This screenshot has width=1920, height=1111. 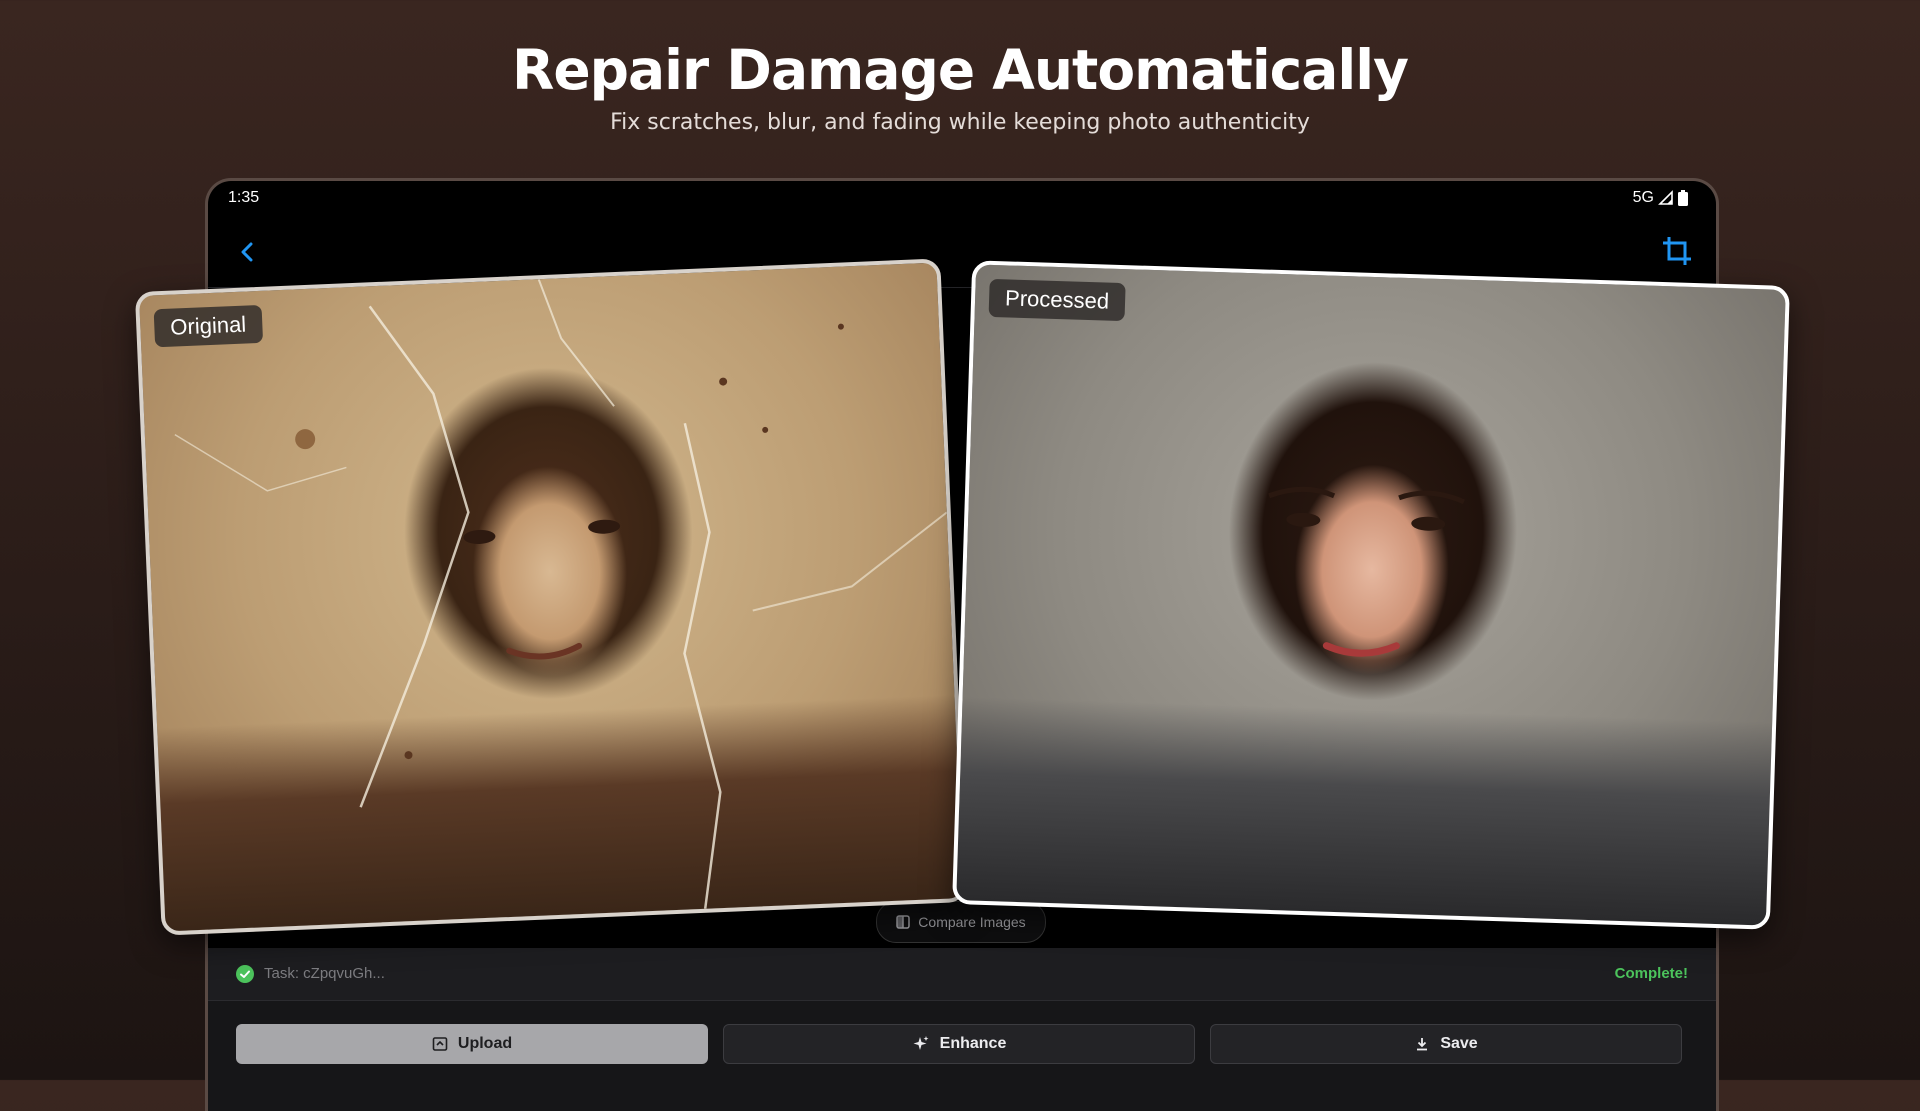 I want to click on sparkle-icon, so click(x=921, y=1043).